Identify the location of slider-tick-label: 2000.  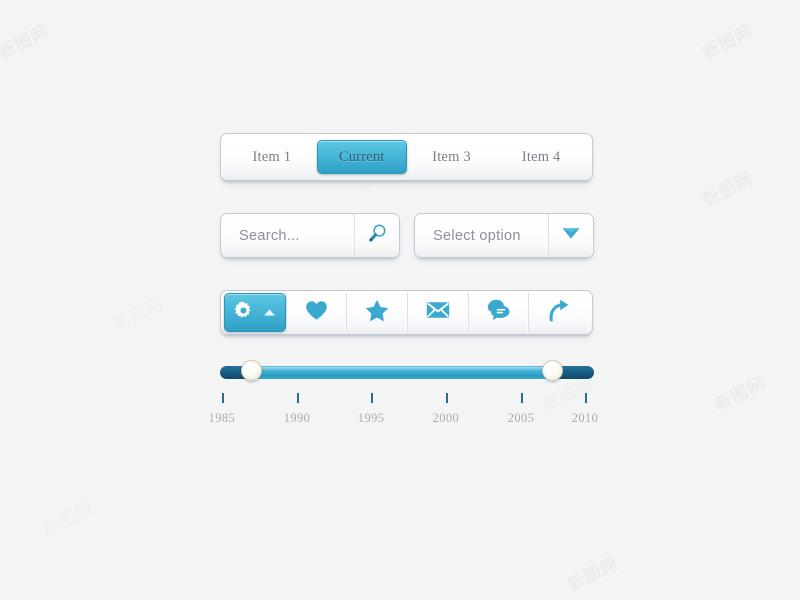
(446, 418).